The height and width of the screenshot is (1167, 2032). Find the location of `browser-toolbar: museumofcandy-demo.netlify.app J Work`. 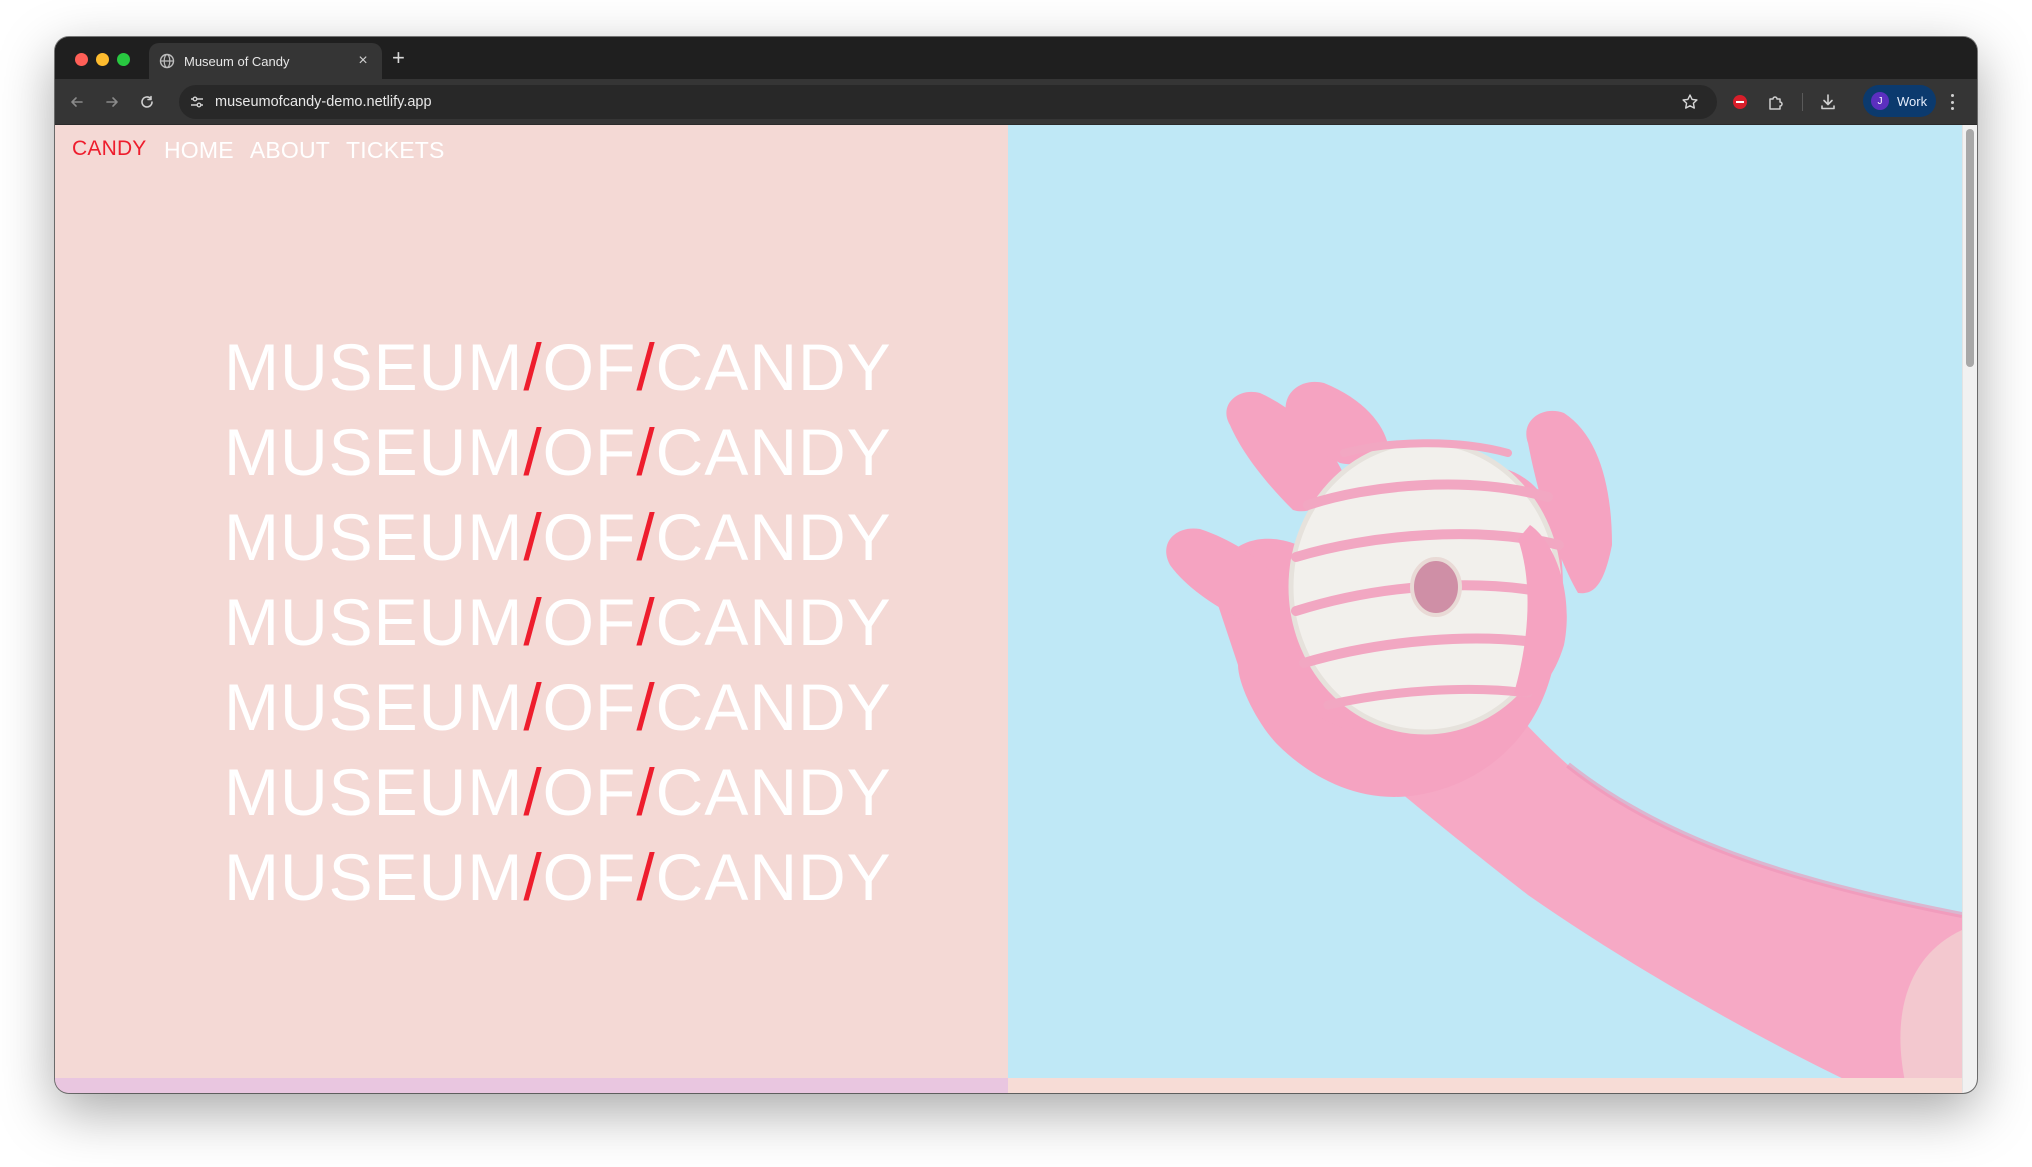

browser-toolbar: museumofcandy-demo.netlify.app J Work is located at coordinates (1016, 102).